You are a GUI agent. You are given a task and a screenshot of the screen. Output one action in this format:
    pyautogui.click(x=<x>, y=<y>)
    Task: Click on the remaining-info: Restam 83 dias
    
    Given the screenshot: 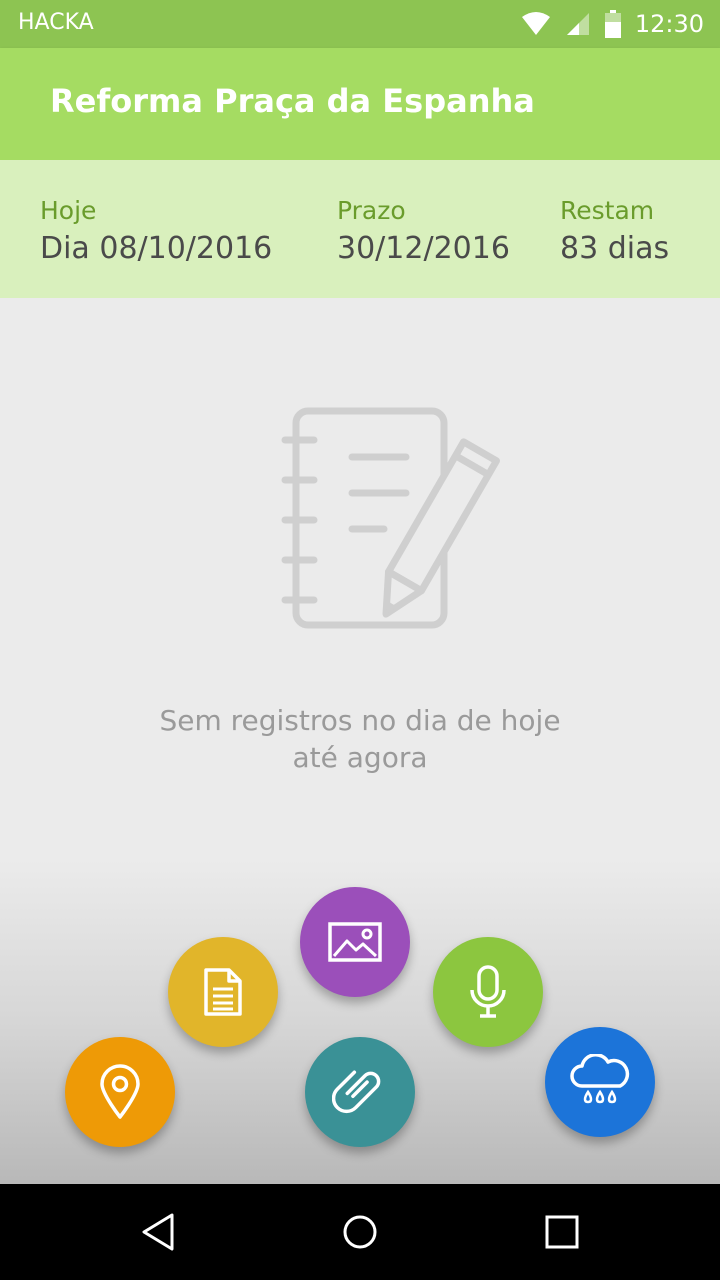 What is the action you would take?
    pyautogui.click(x=614, y=231)
    